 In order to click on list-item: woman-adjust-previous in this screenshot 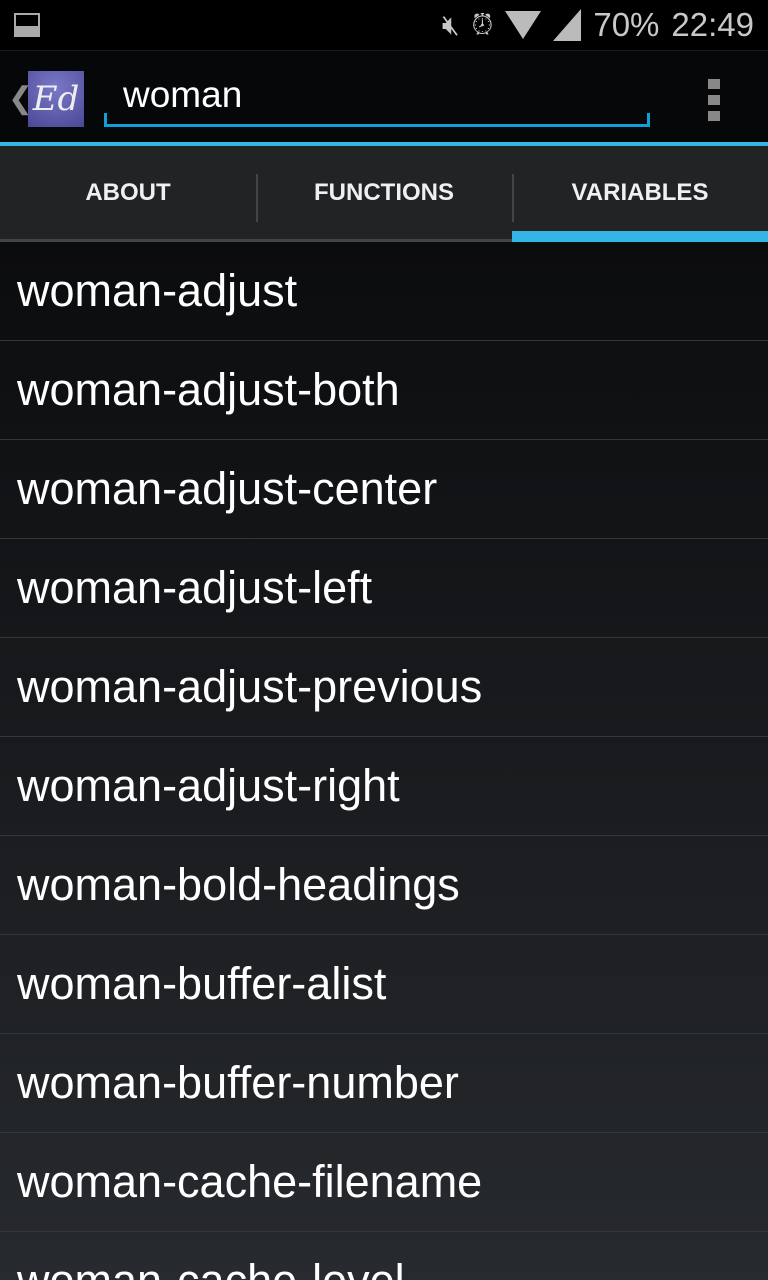, I will do `click(384, 687)`.